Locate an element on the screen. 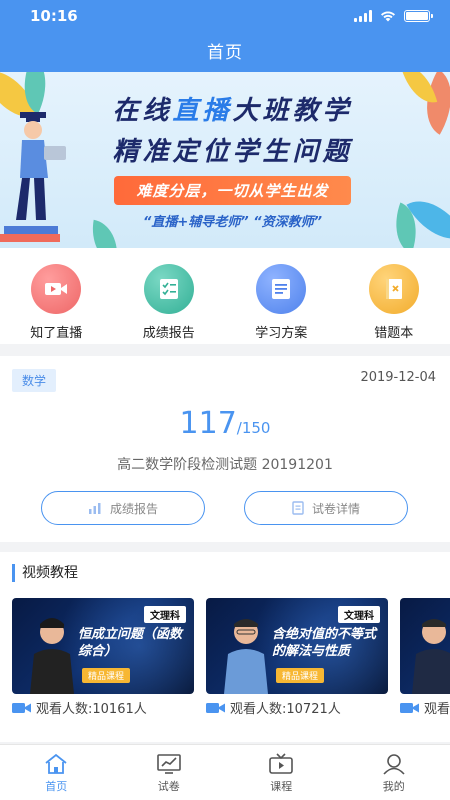  tab-profile: 我的 is located at coordinates (394, 772).